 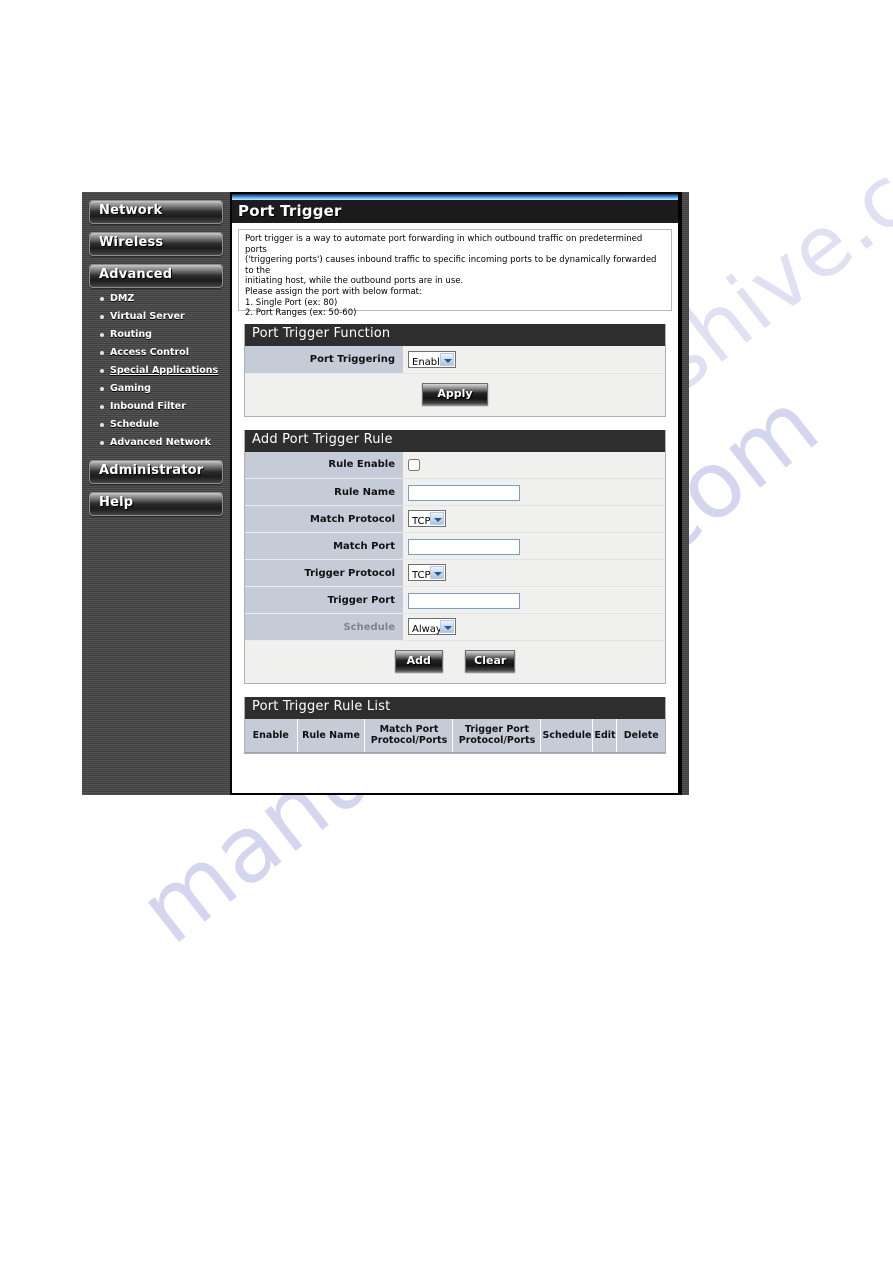 What do you see at coordinates (161, 299) in the screenshot?
I see `sidebar-subitem-dmz: DMZ` at bounding box center [161, 299].